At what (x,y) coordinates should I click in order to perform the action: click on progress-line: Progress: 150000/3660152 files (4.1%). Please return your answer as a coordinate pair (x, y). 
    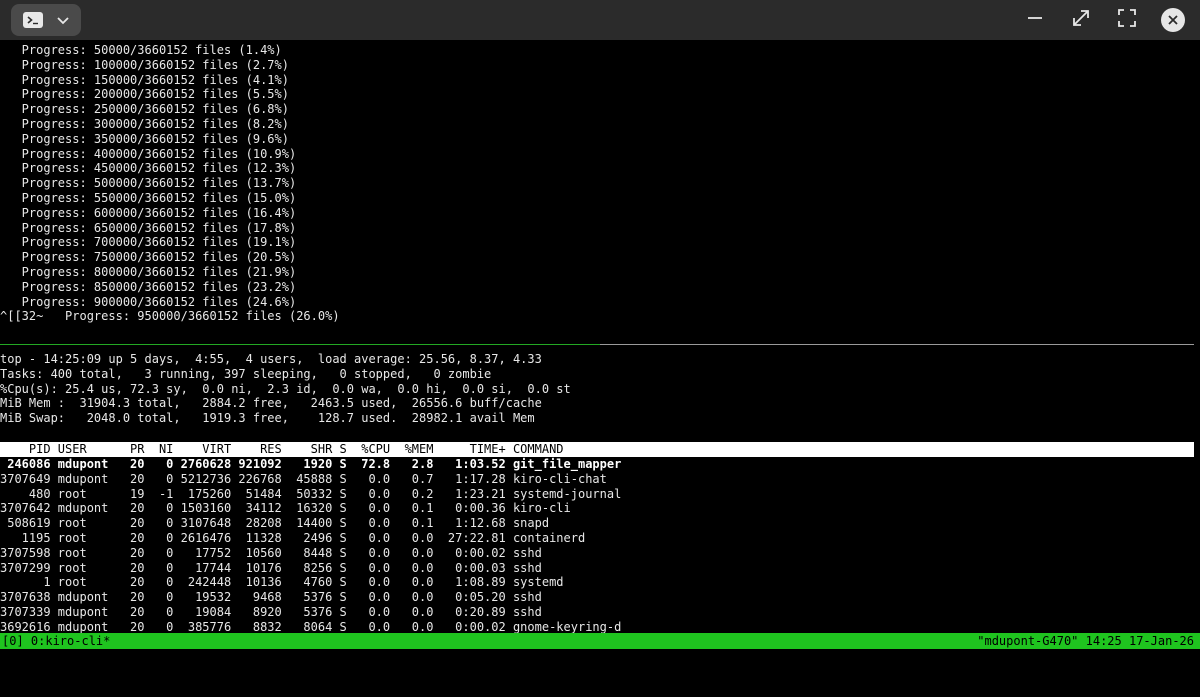
    Looking at the image, I should click on (144, 79).